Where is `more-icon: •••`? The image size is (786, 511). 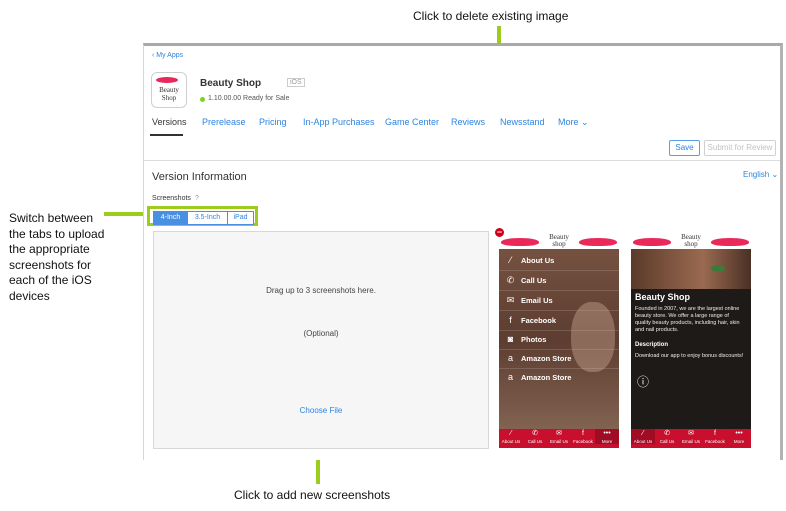 more-icon: ••• is located at coordinates (739, 433).